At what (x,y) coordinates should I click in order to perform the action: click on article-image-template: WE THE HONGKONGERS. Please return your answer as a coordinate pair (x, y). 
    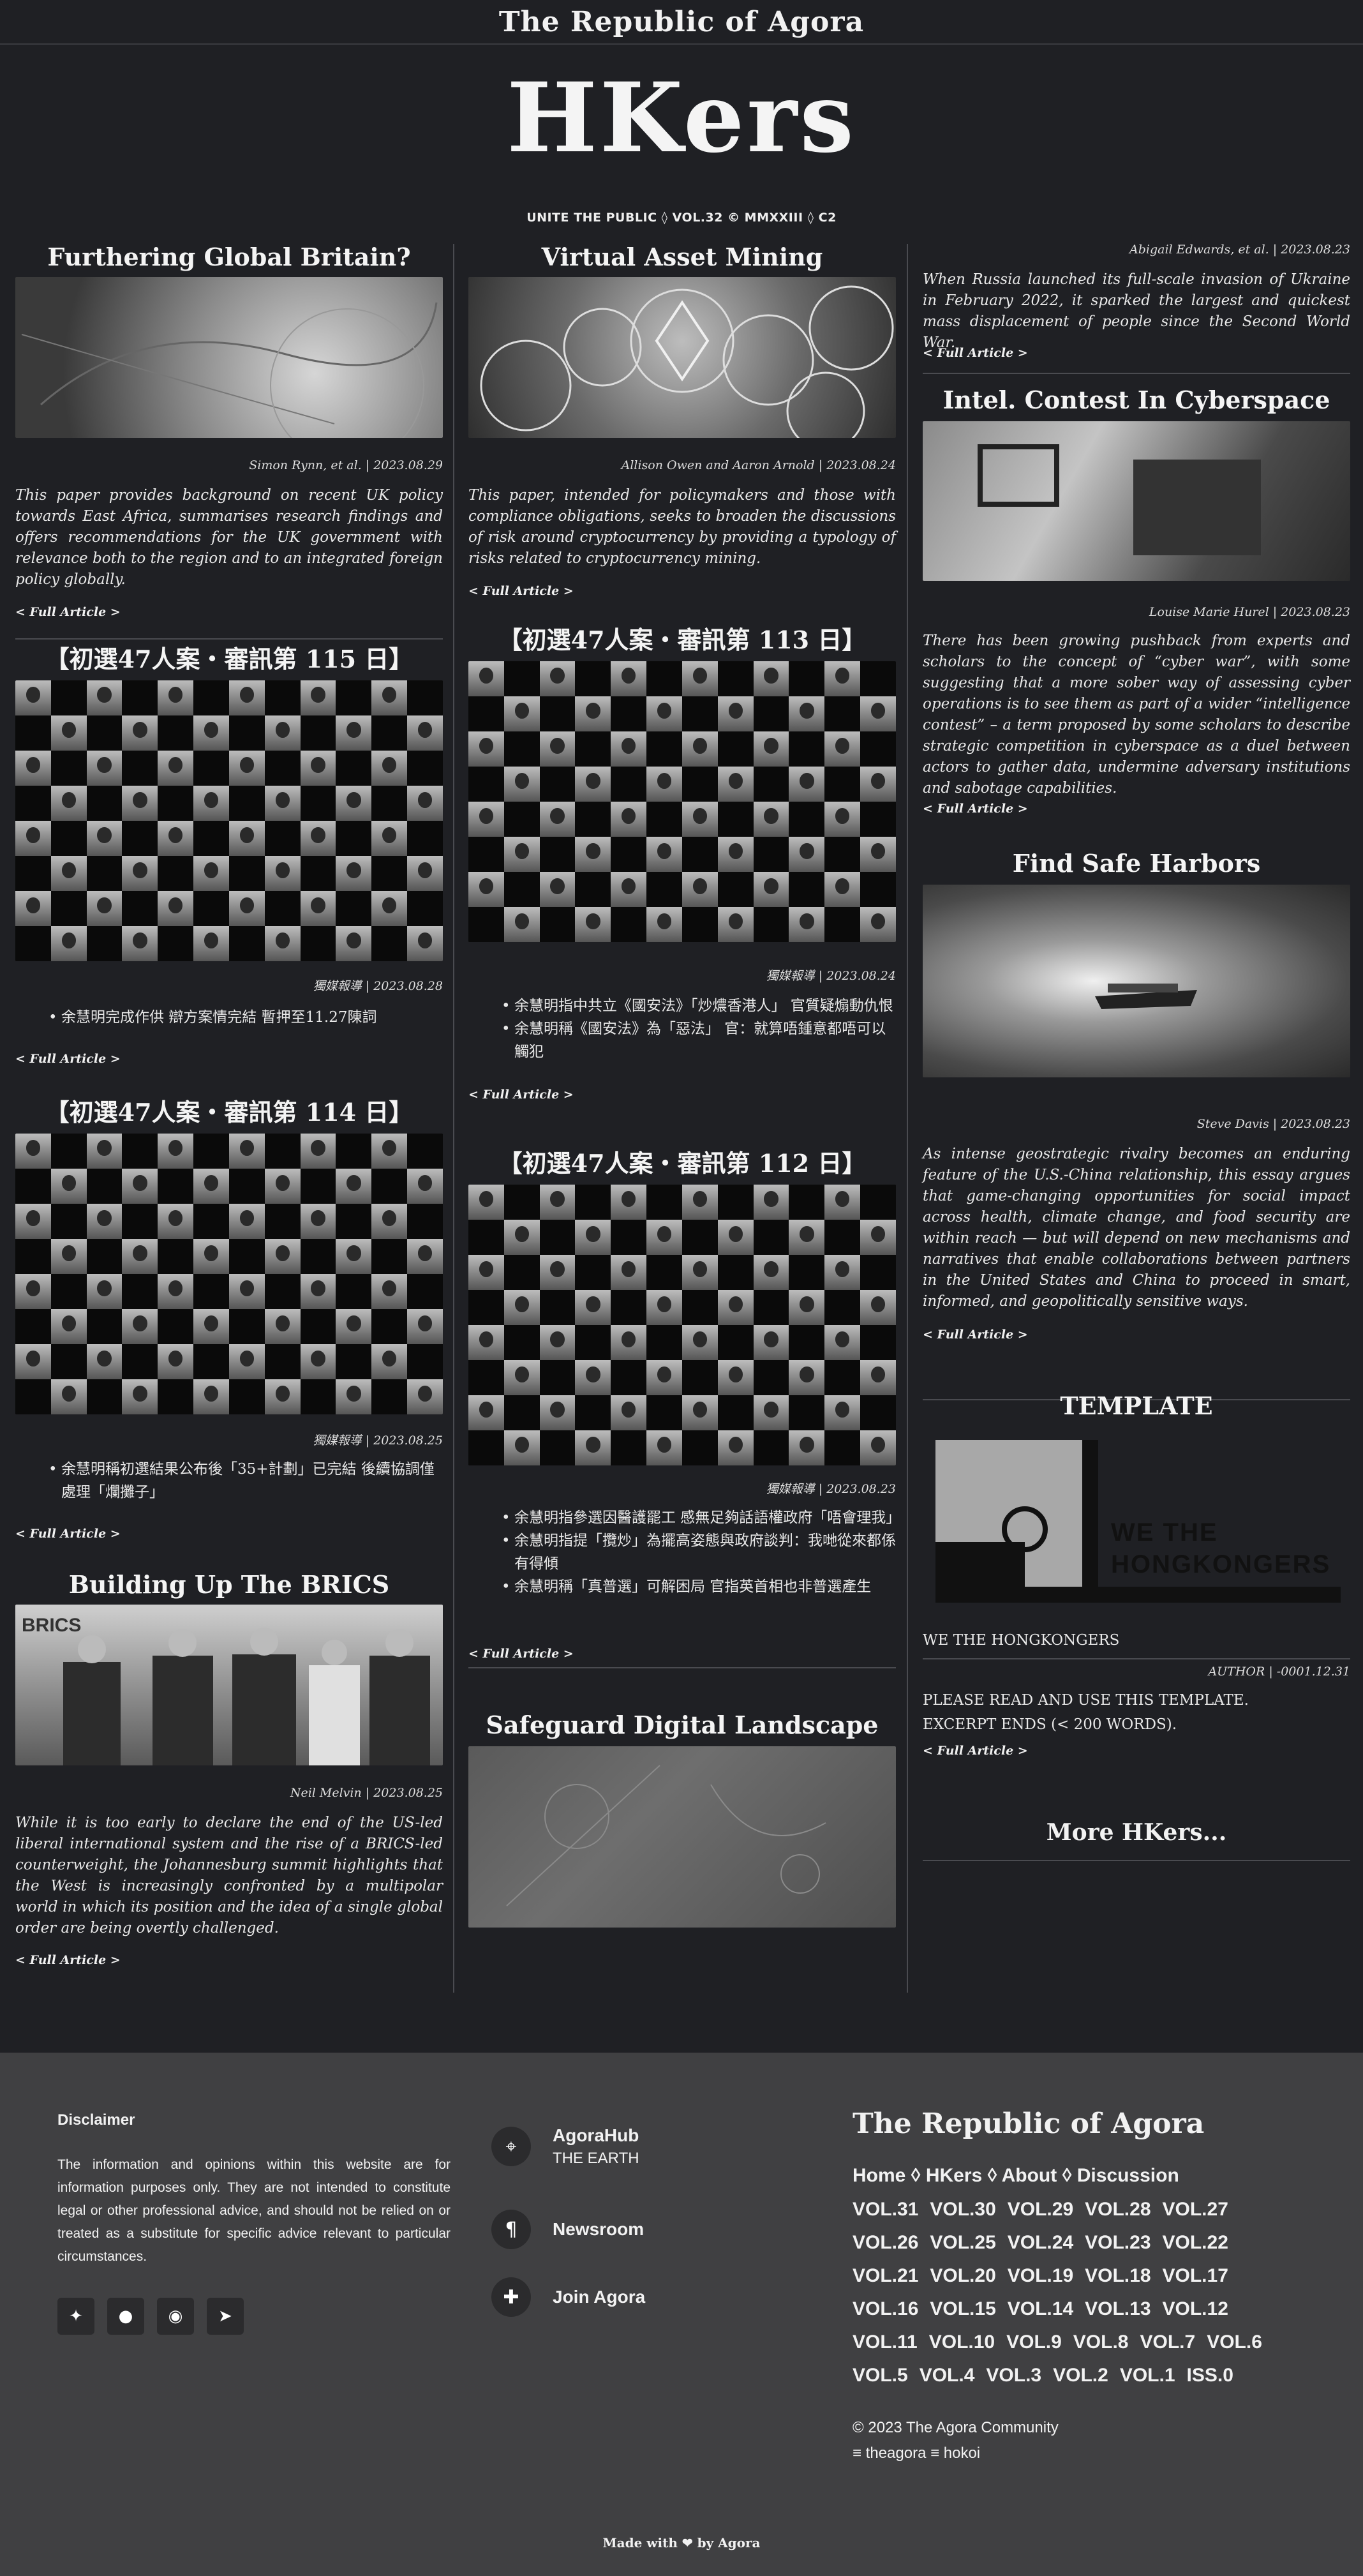
    Looking at the image, I should click on (1137, 1519).